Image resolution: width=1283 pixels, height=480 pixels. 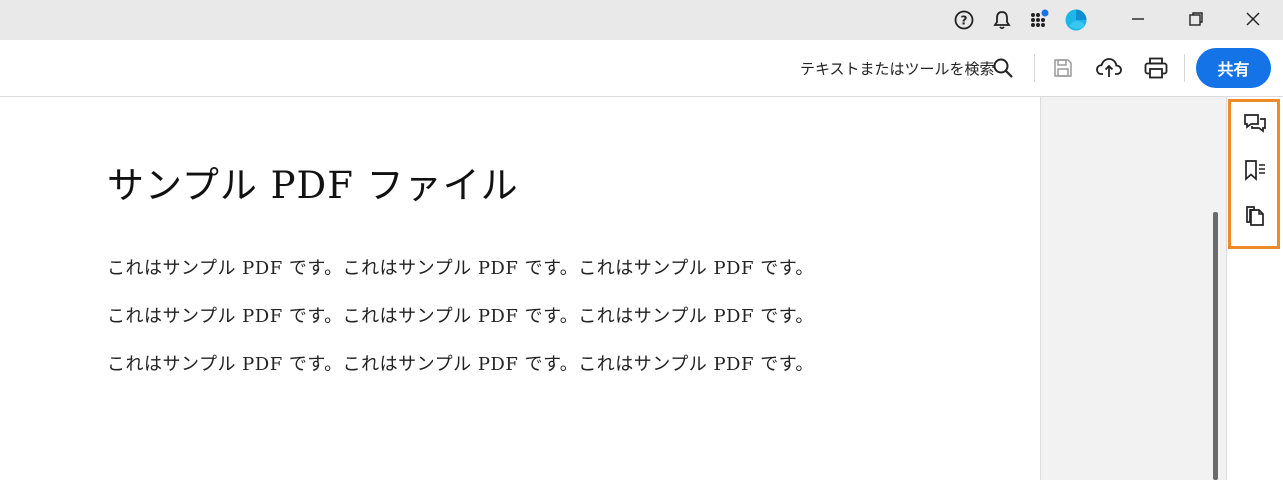 I want to click on search-button, so click(x=1003, y=68).